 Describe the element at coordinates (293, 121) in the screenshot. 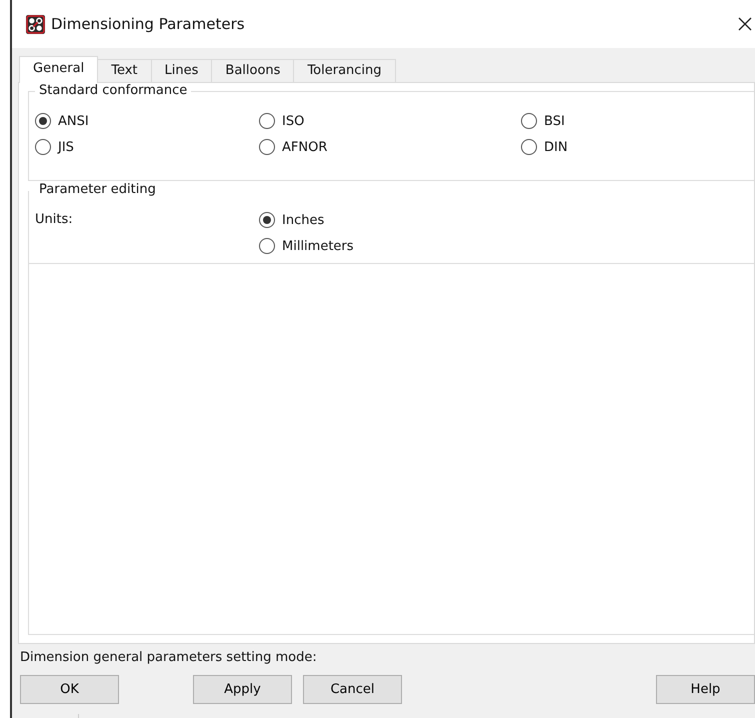

I see `radio-label: ISO` at that location.